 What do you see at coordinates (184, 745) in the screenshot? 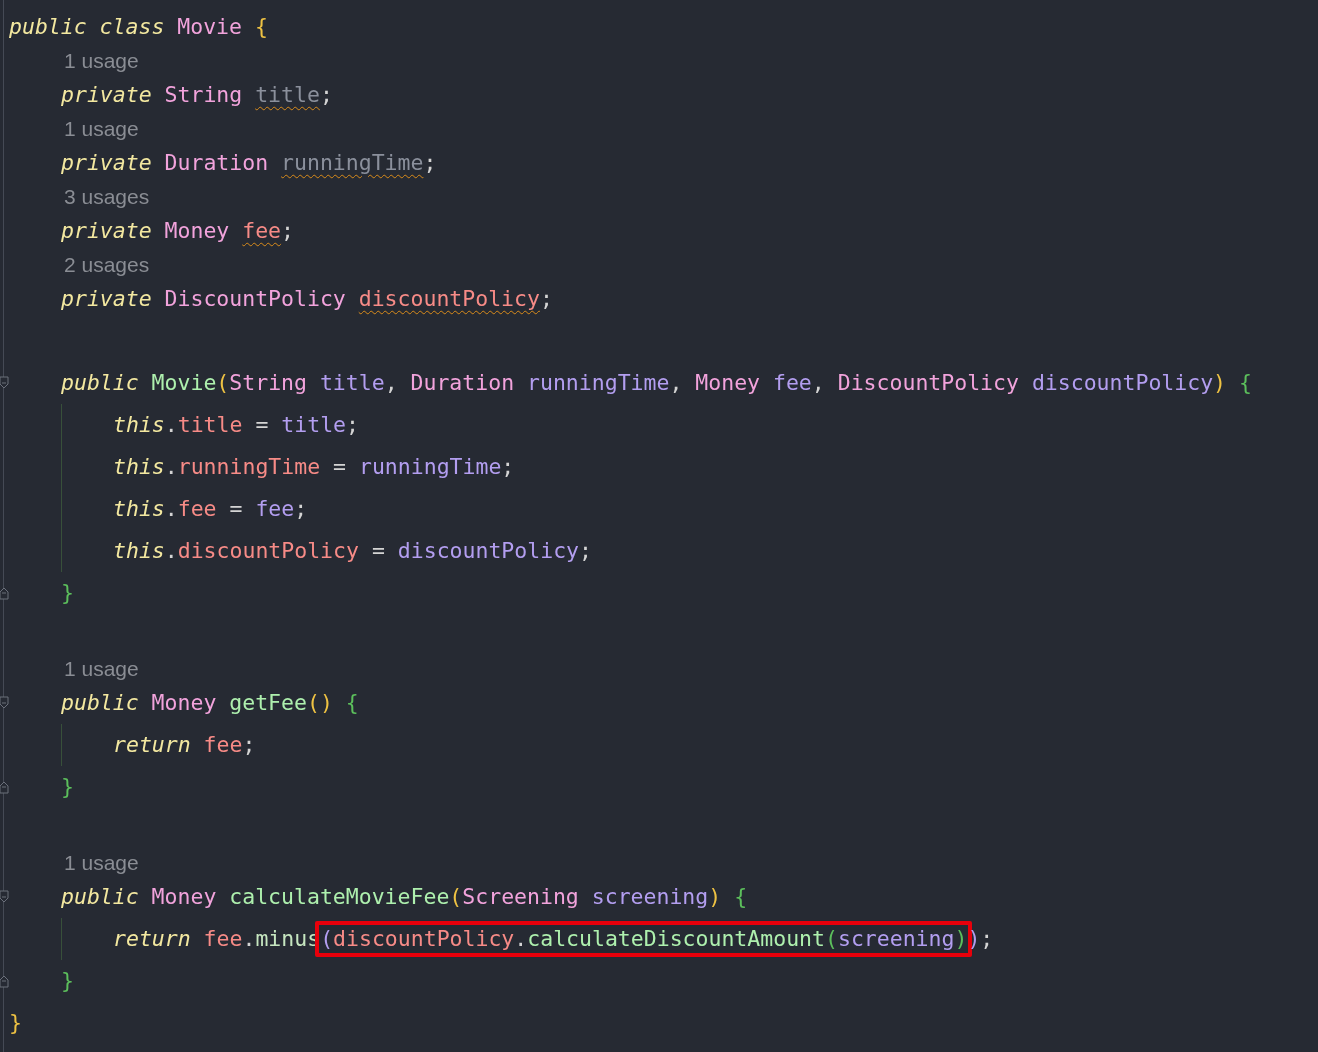
I see `code-line: return fee;` at bounding box center [184, 745].